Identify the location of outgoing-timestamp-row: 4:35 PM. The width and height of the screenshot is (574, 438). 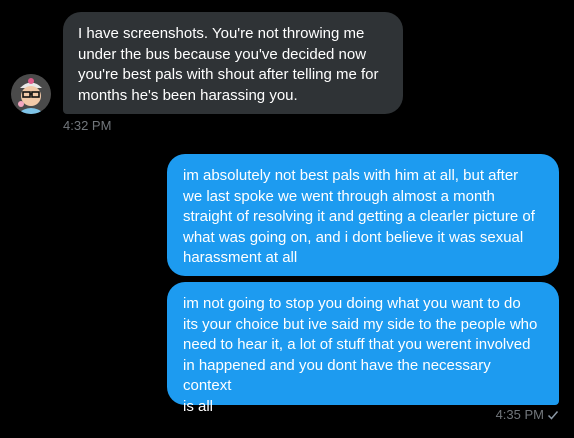
(527, 414).